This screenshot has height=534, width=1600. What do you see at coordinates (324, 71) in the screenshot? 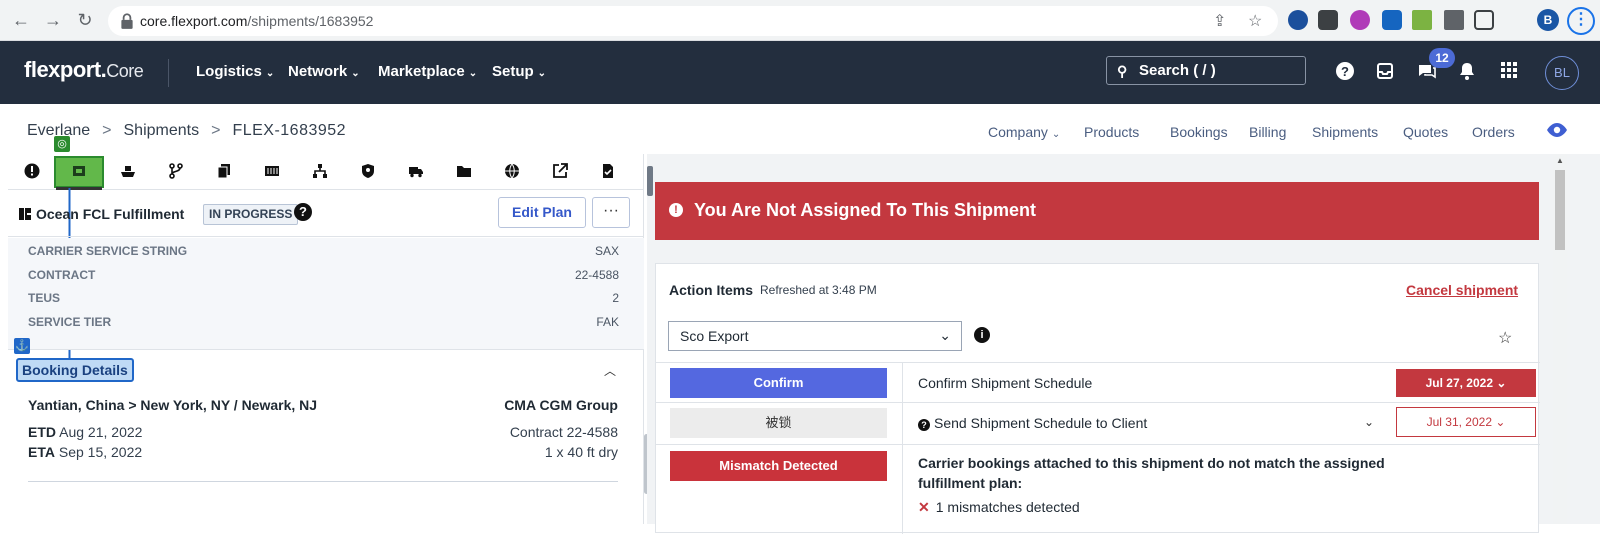
I see `nav-network: Network ⌄` at bounding box center [324, 71].